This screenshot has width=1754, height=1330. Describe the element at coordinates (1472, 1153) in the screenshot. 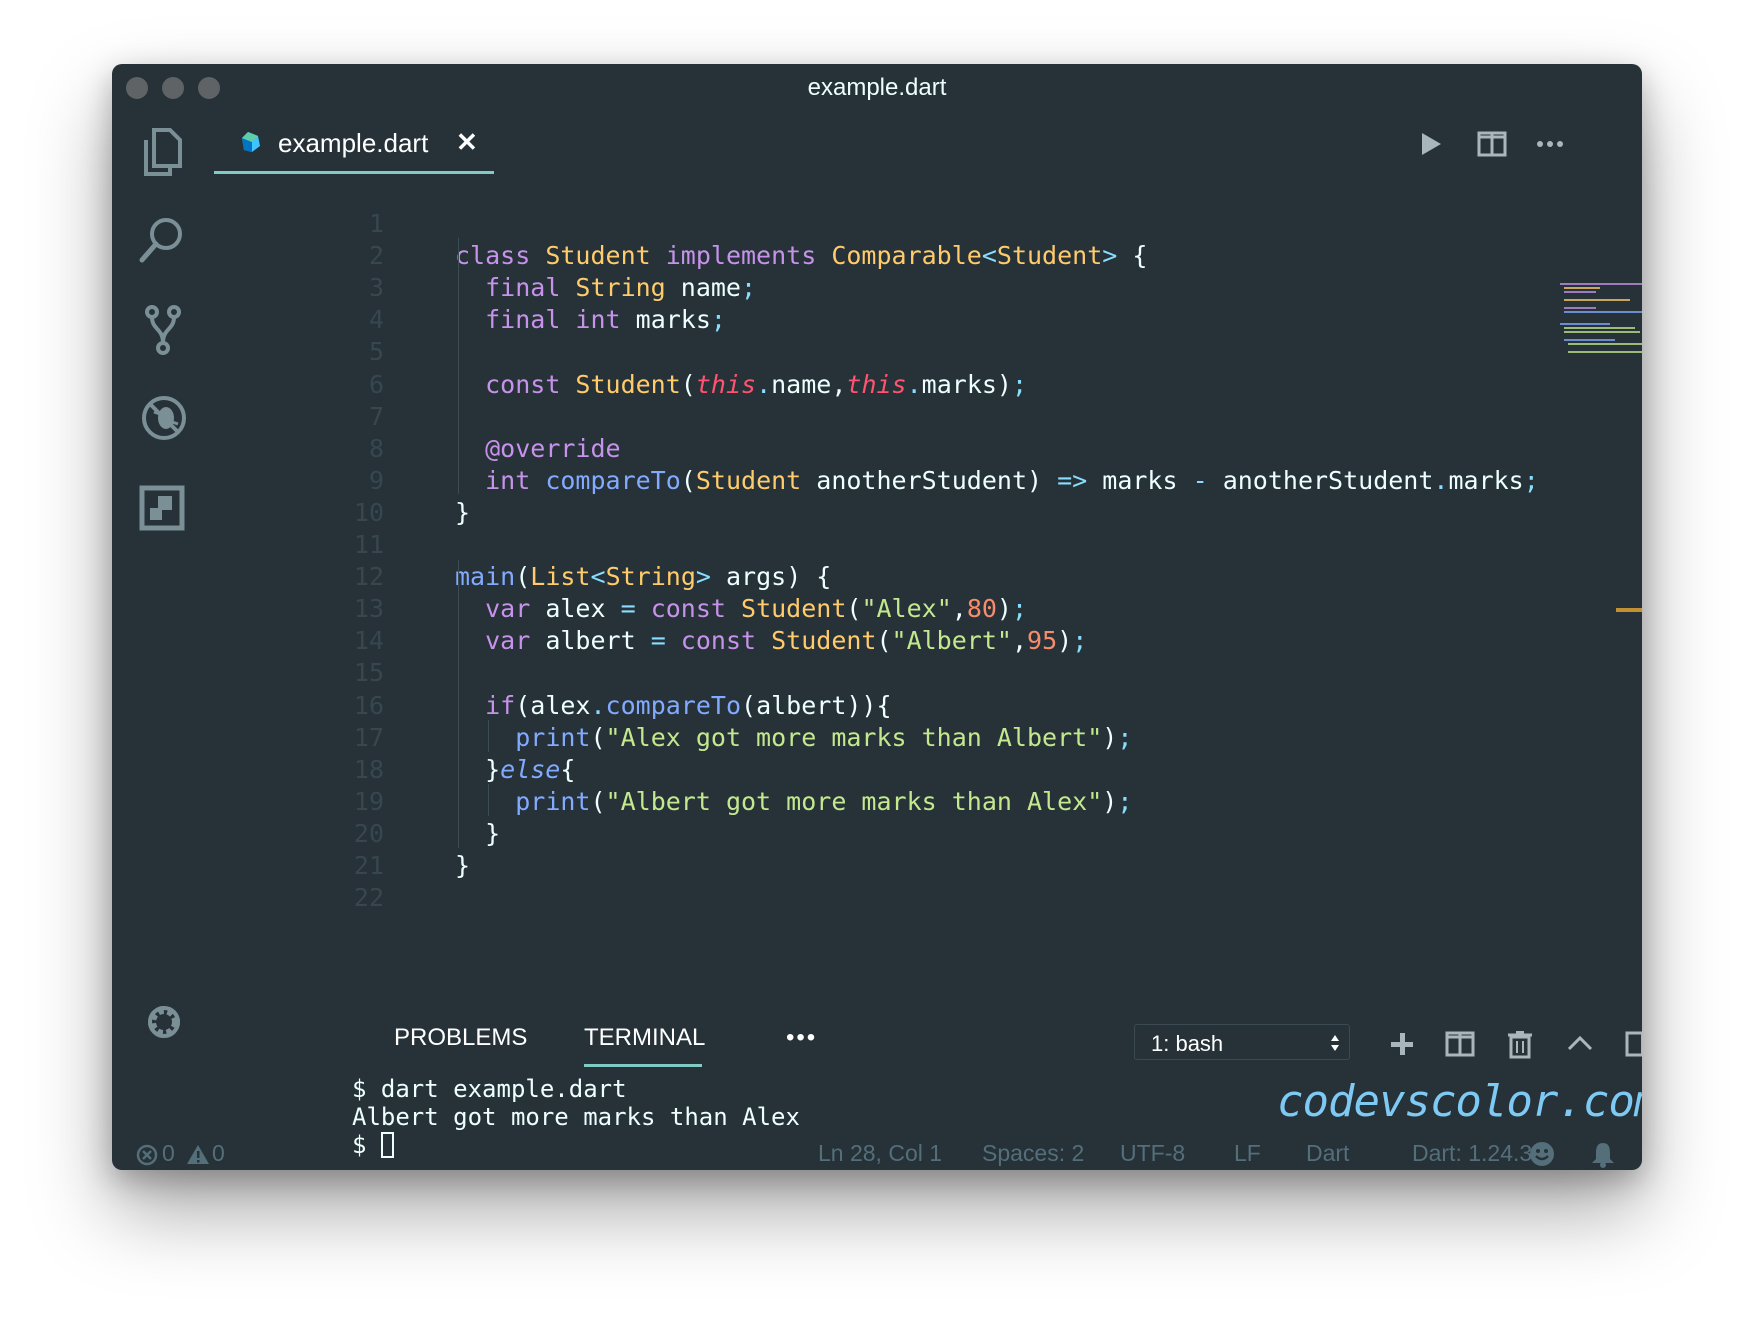

I see `dart-sdk-version: Dart: 1.24.3` at that location.